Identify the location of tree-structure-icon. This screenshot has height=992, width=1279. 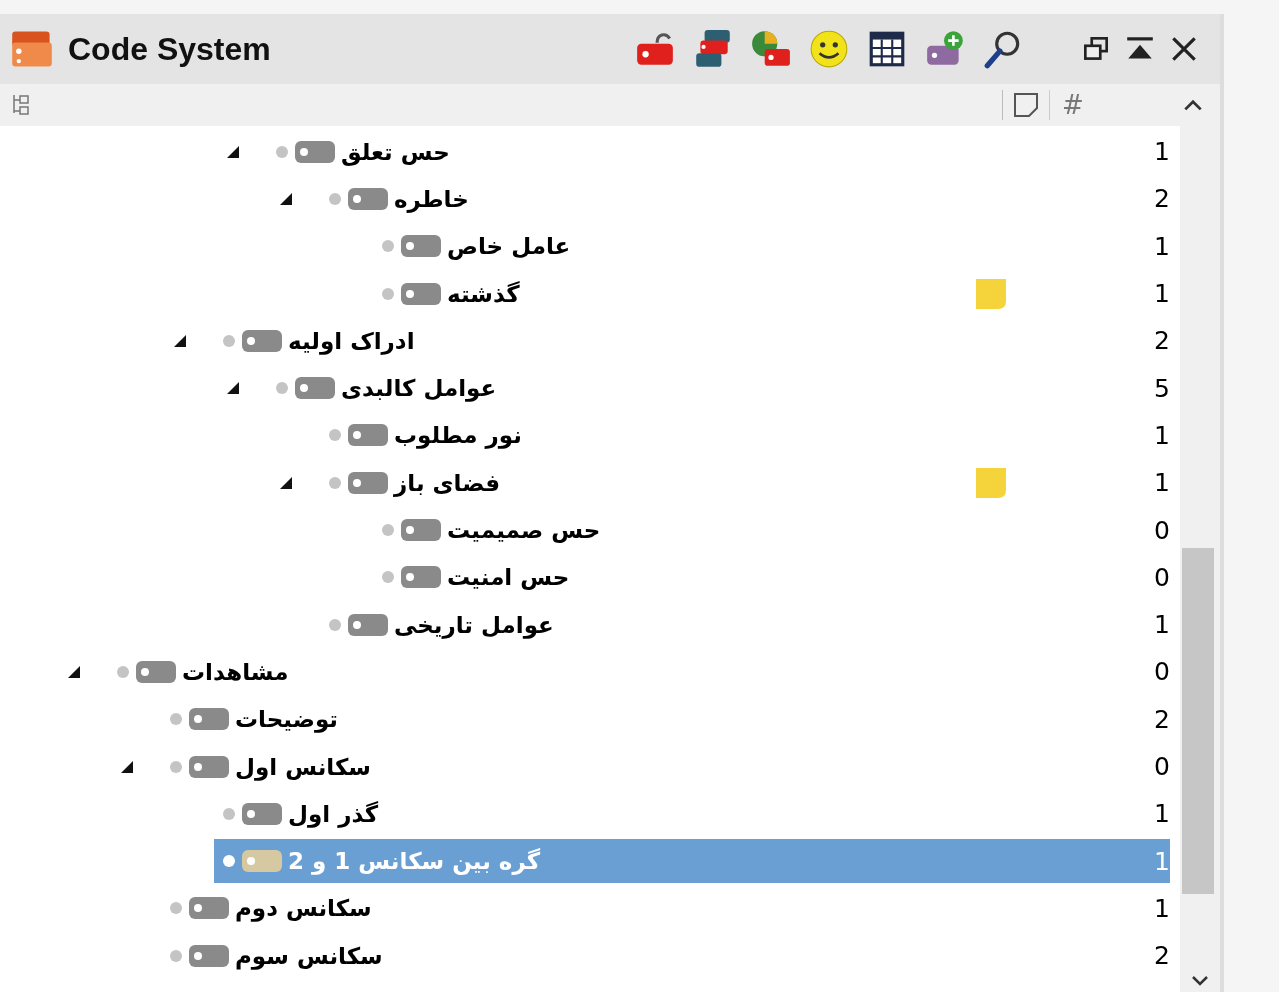
(20, 105).